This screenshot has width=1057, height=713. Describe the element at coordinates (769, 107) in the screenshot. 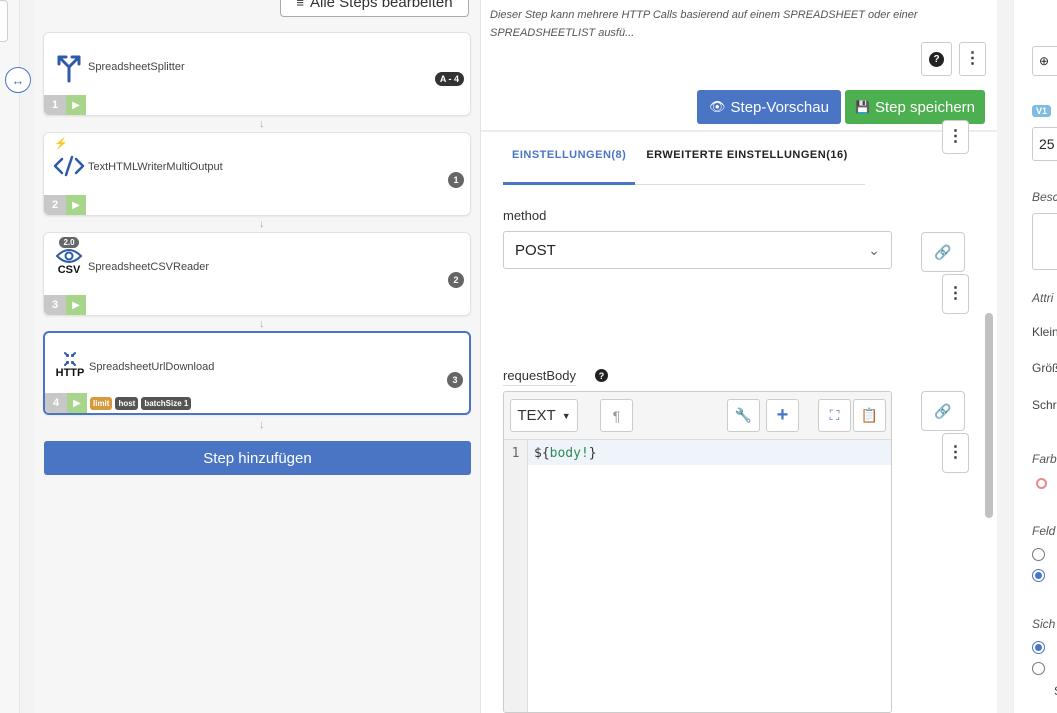

I see `step-preview-button: 👁 Step-Vorschau` at that location.